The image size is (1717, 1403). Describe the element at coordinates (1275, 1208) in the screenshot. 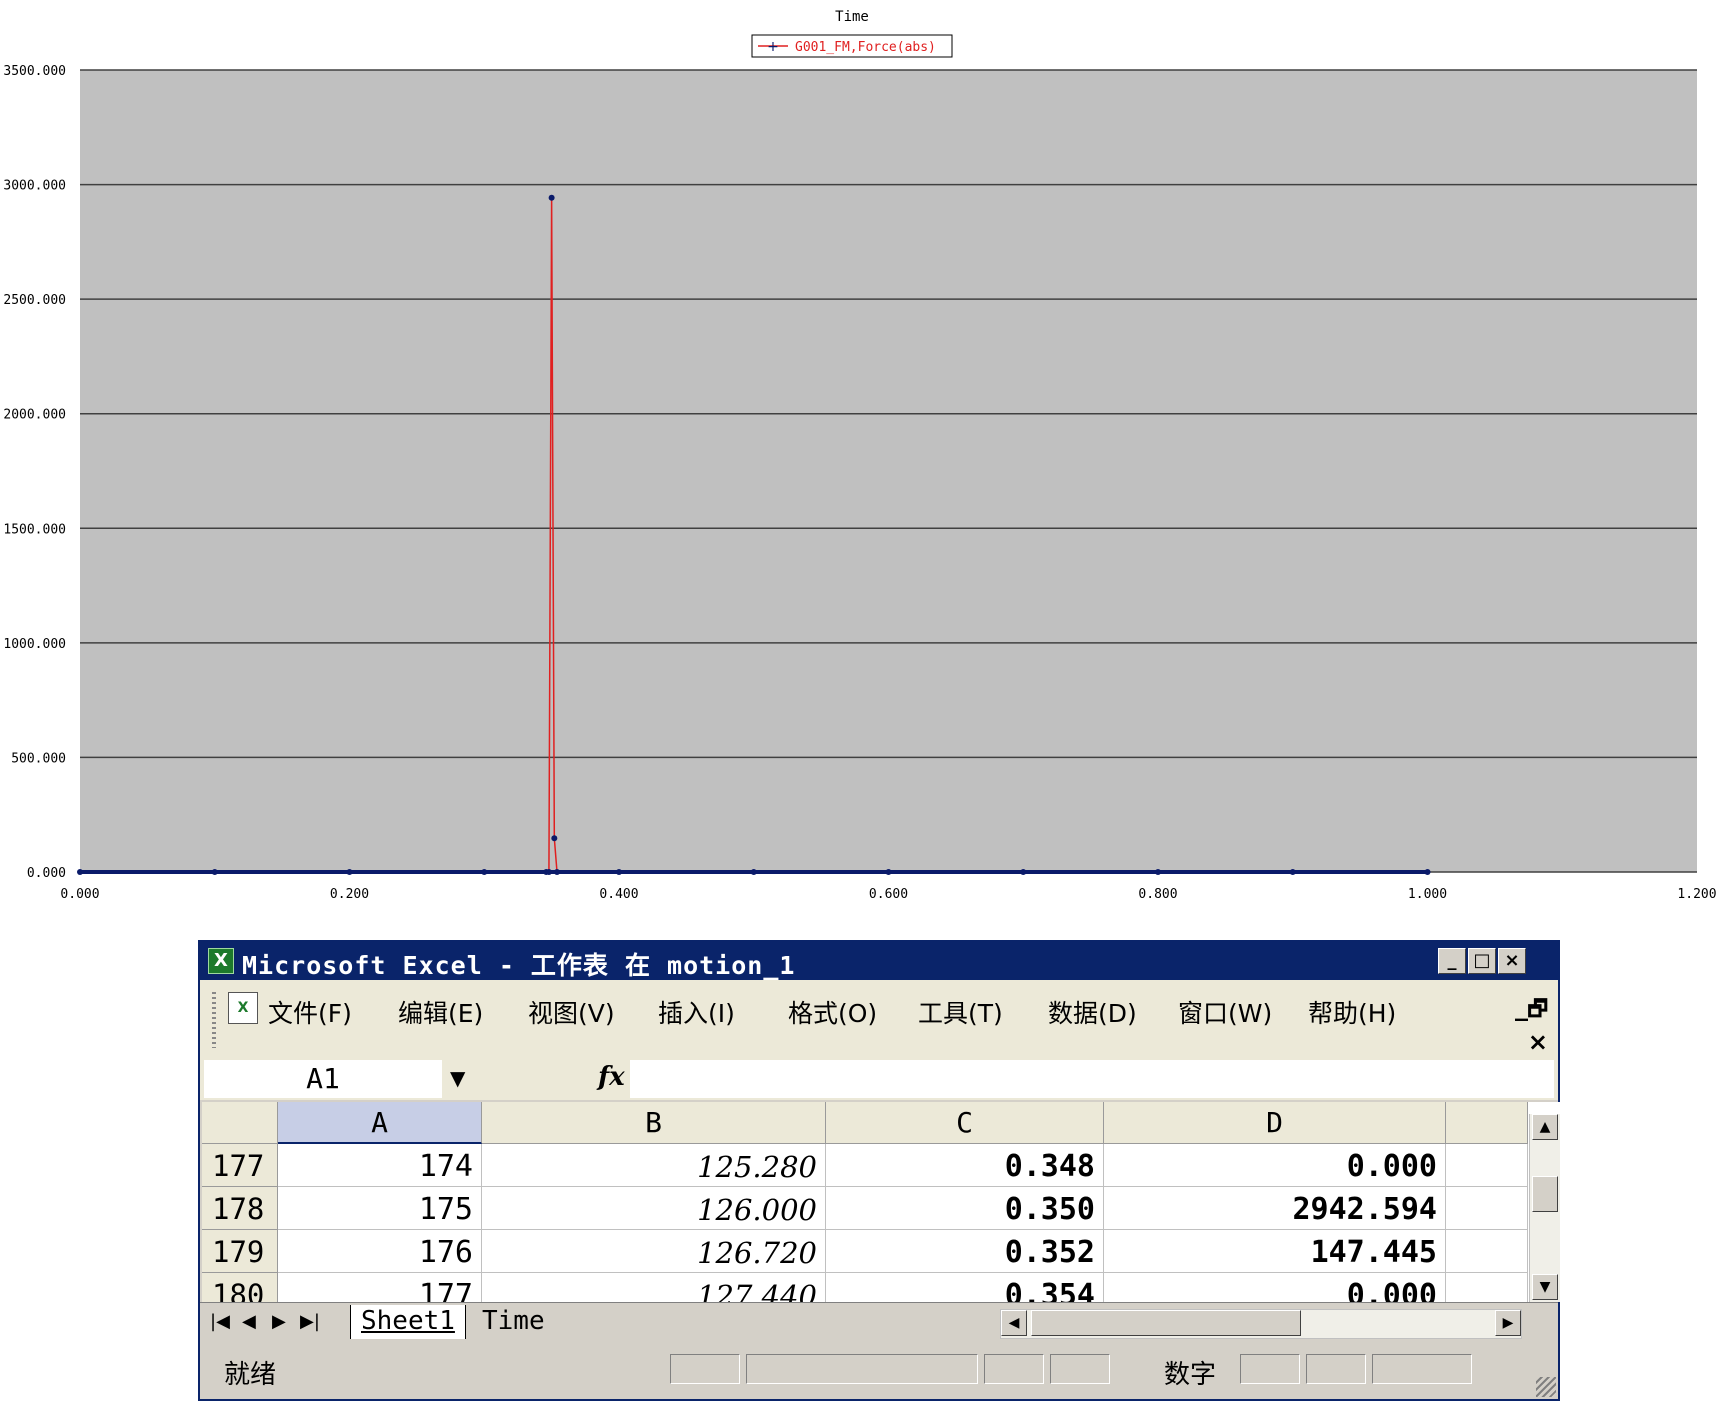

I see `table-cell: 2942.594` at that location.